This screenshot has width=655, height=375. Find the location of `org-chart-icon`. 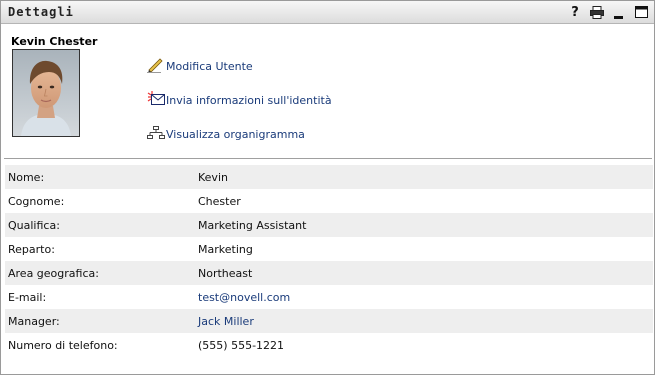

org-chart-icon is located at coordinates (156, 133).